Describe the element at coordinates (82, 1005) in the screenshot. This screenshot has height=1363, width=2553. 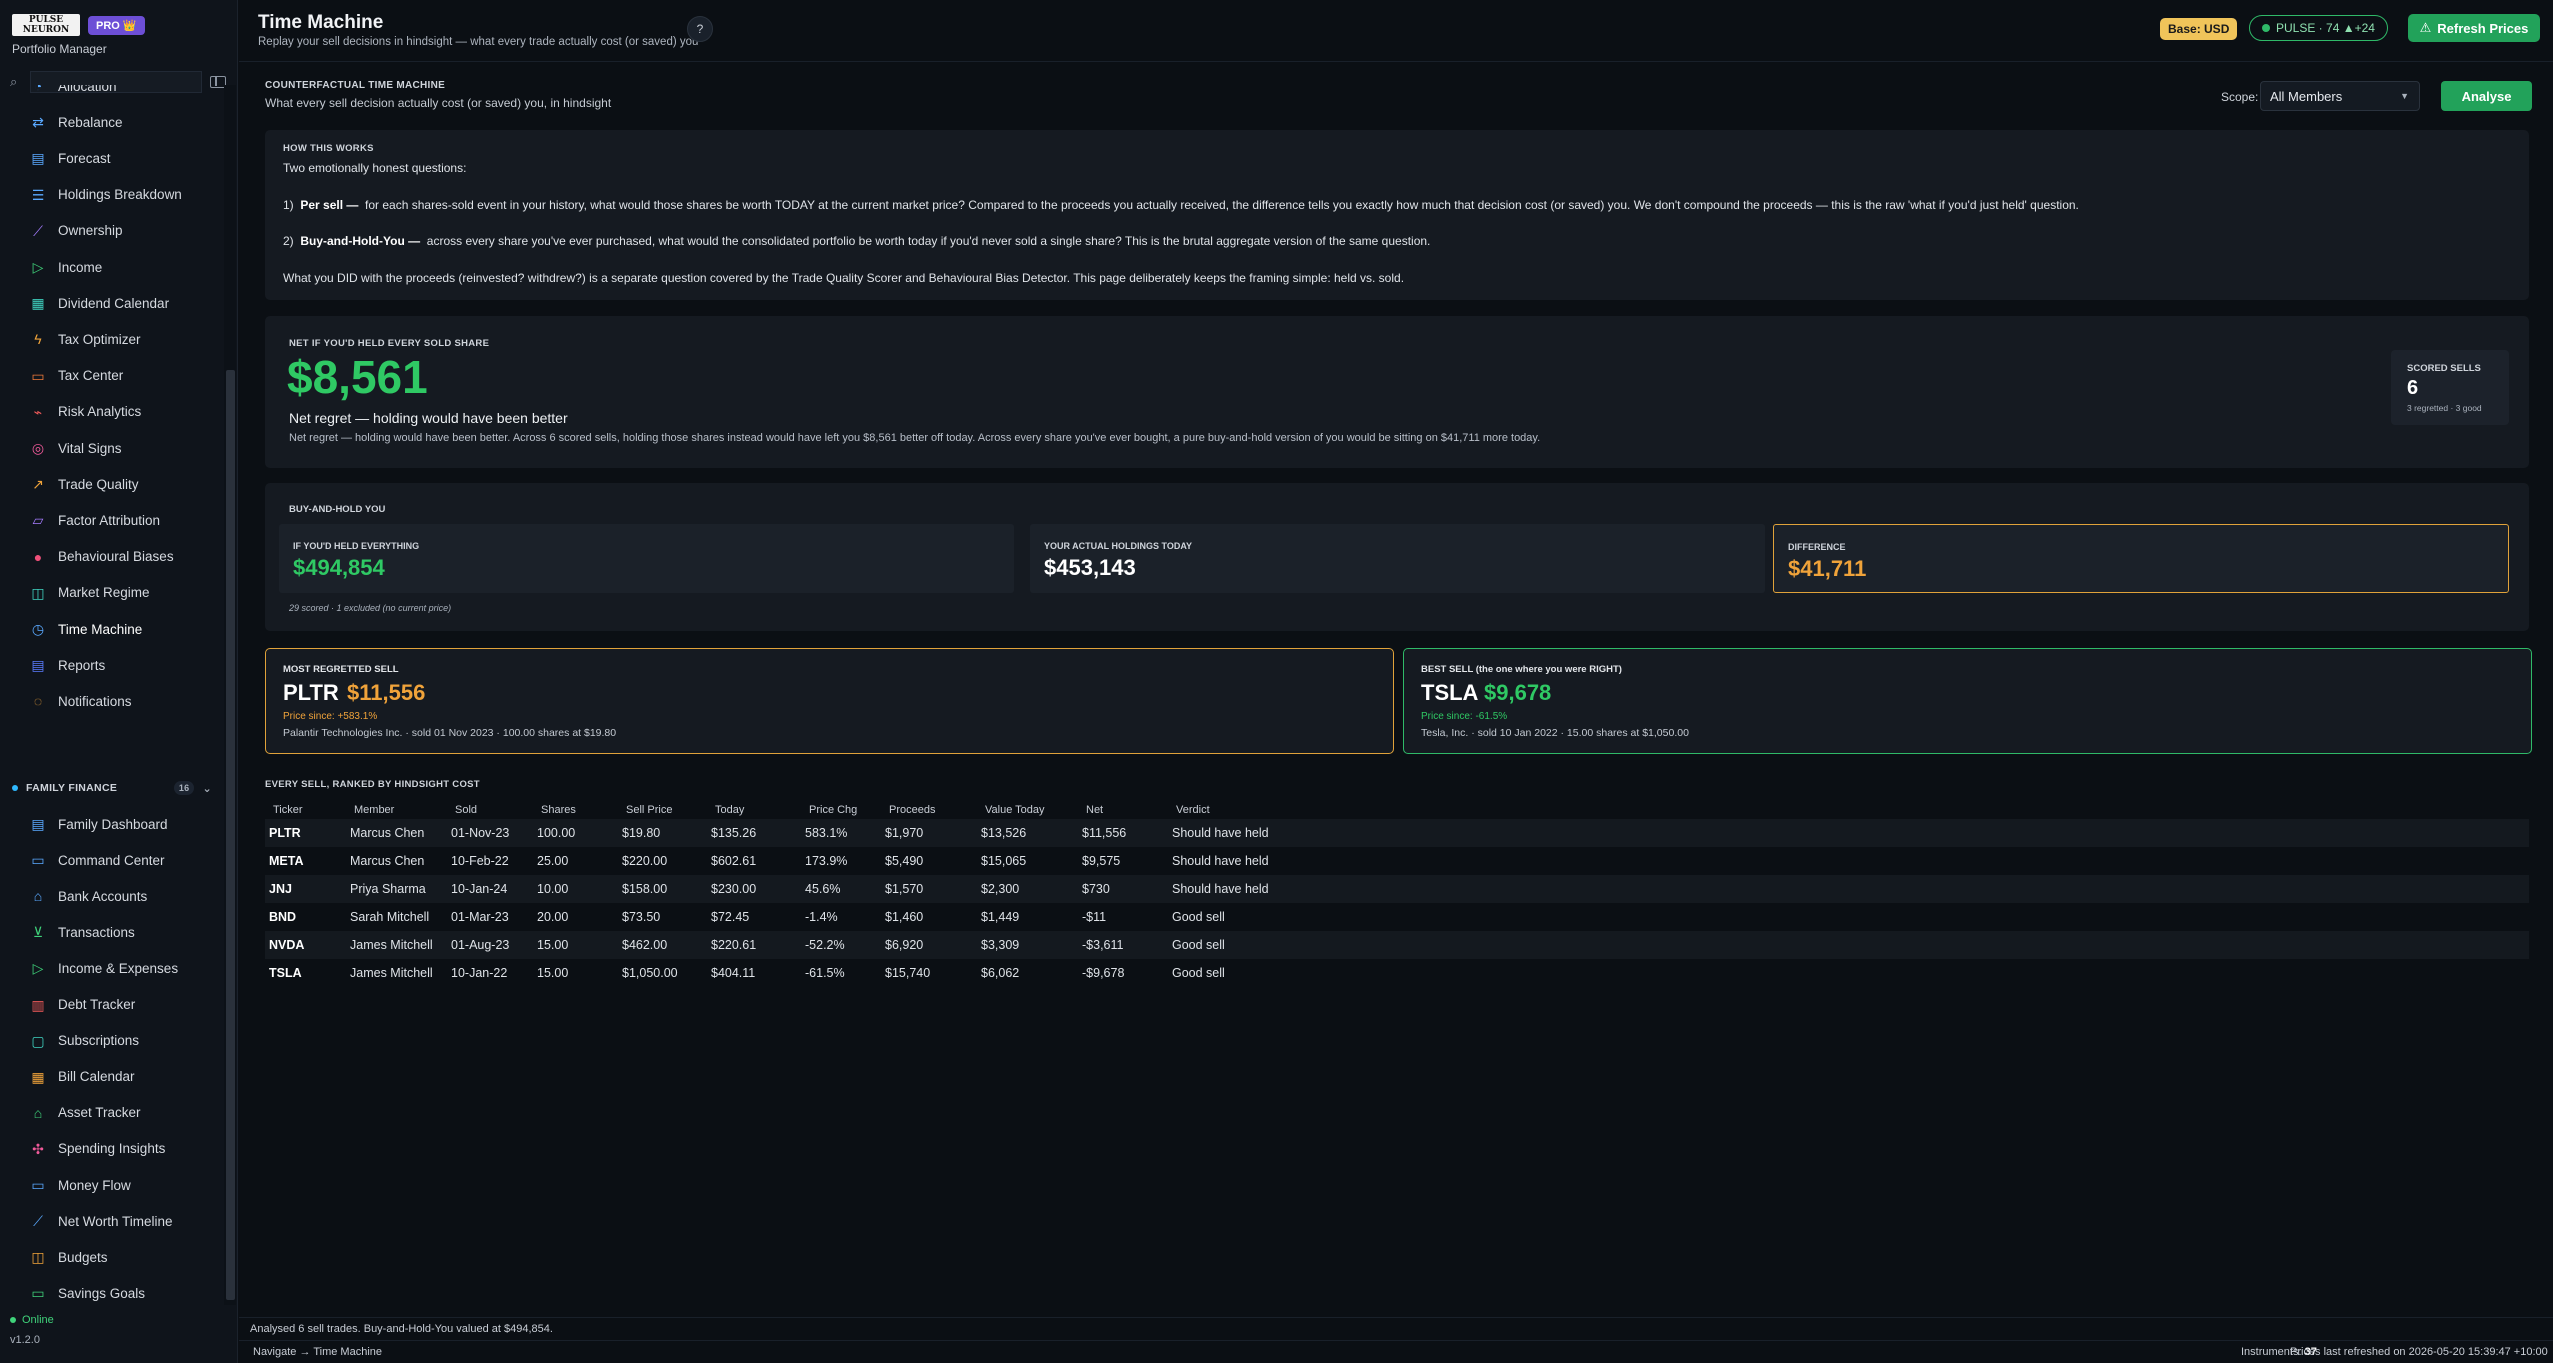
I see `sidebar-item-debt-tracker: ▥ Debt Tracker` at that location.